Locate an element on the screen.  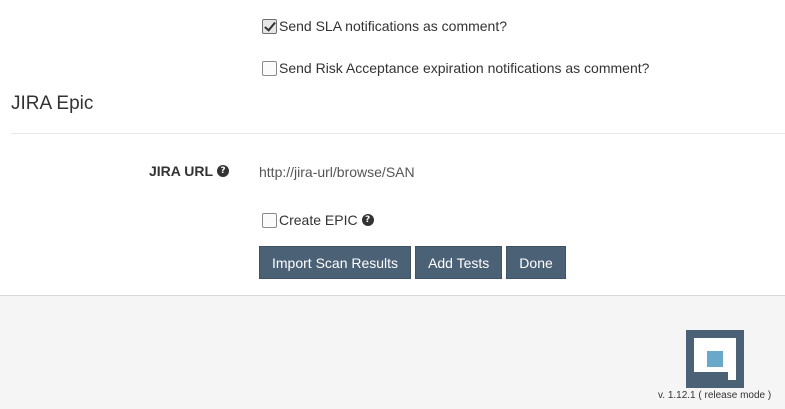
create-epic-checkbox is located at coordinates (269, 220).